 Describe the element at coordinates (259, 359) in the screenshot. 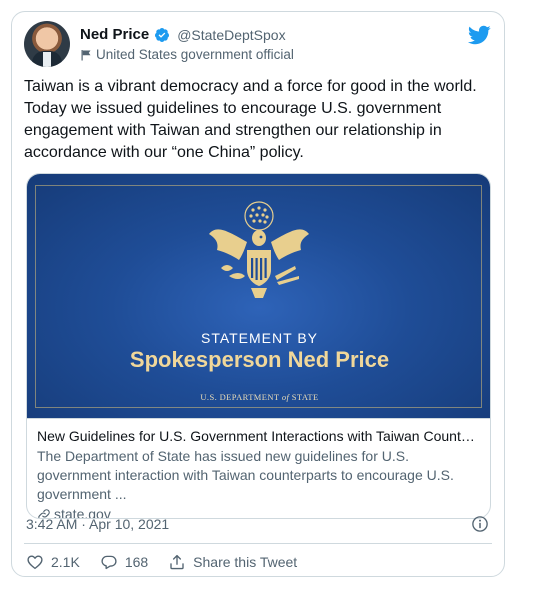

I see `statement-name: Spokesperson Ned Price` at that location.